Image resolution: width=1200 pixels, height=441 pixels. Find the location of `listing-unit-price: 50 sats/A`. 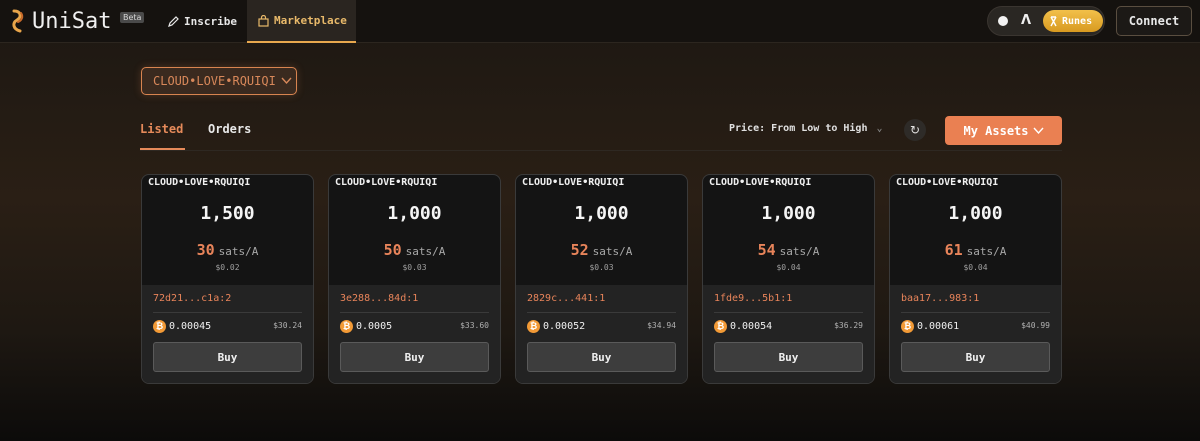

listing-unit-price: 50 sats/A is located at coordinates (414, 250).